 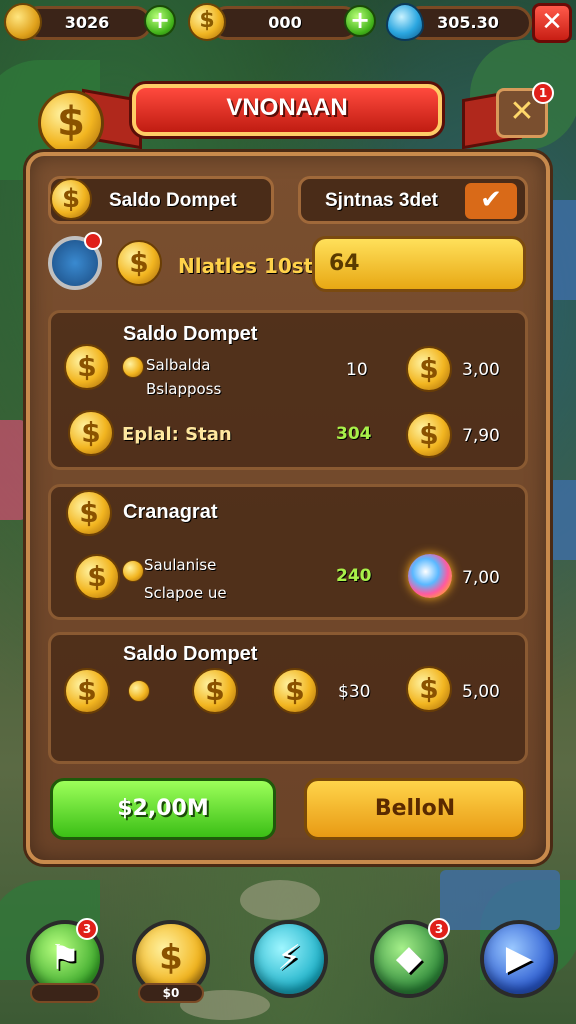 What do you see at coordinates (354, 576) in the screenshot?
I see `row-count: 240` at bounding box center [354, 576].